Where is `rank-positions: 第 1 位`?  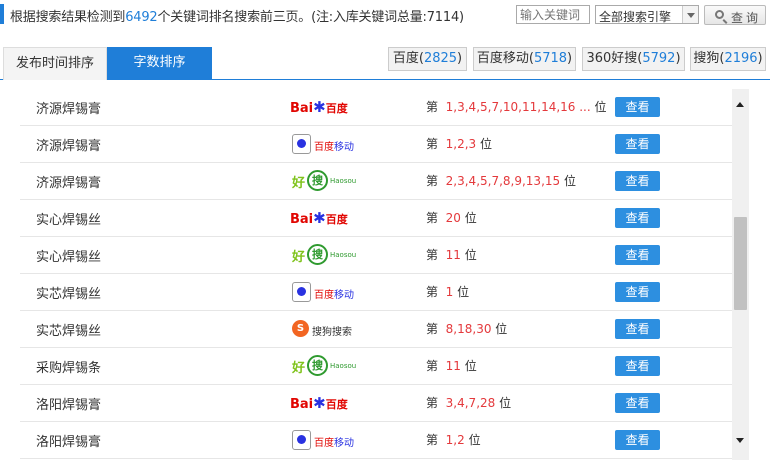 rank-positions: 第 1 位 is located at coordinates (447, 291).